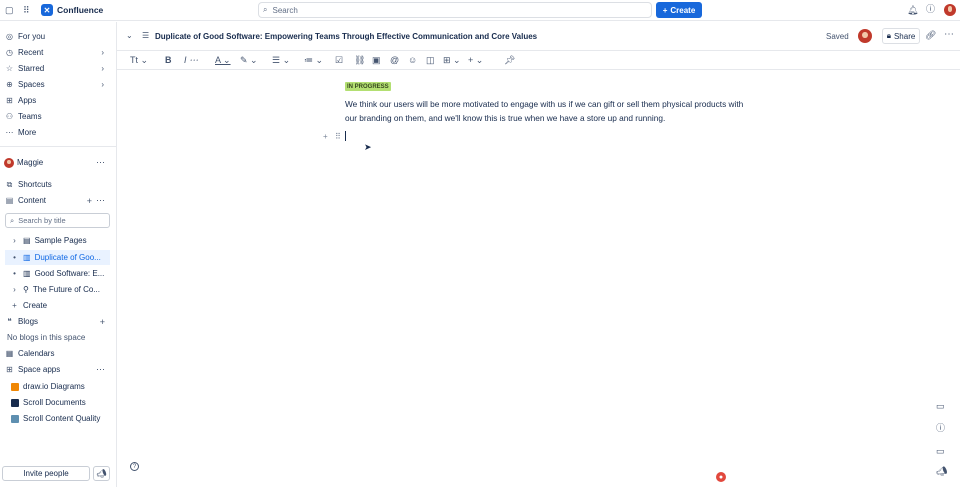  Describe the element at coordinates (102, 322) in the screenshot. I see `add-blog-icon: +` at that location.